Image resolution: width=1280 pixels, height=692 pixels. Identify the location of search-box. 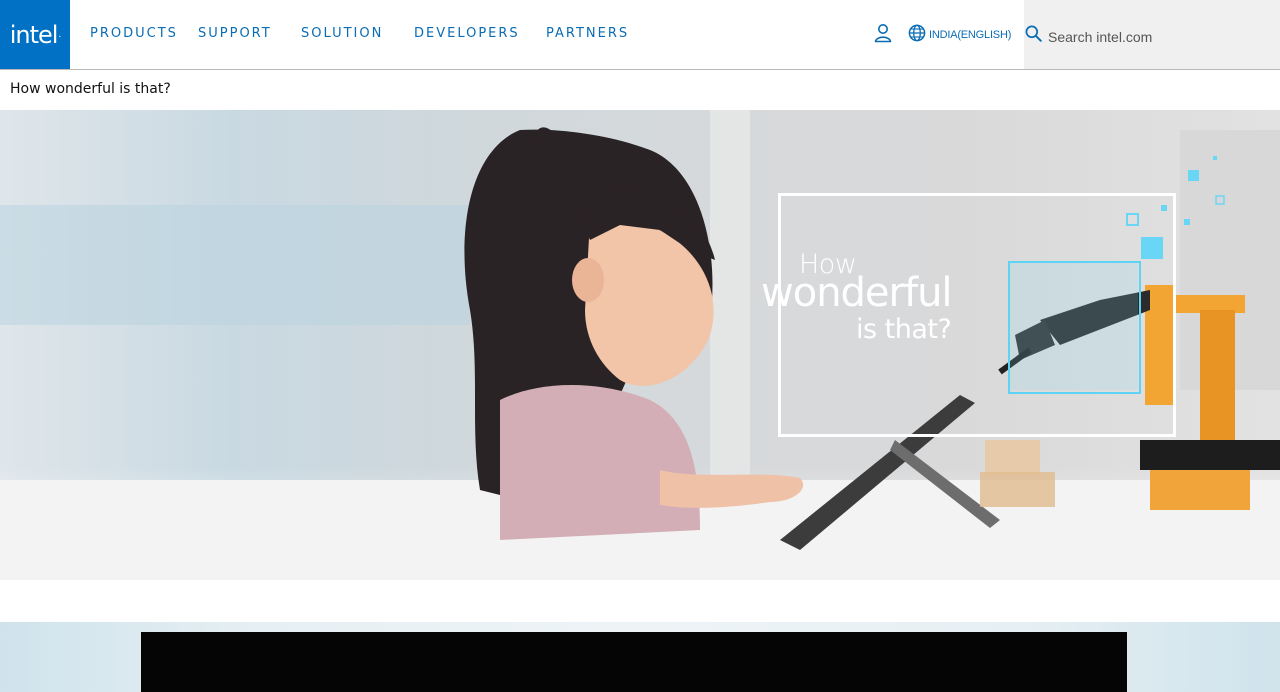
(1152, 34).